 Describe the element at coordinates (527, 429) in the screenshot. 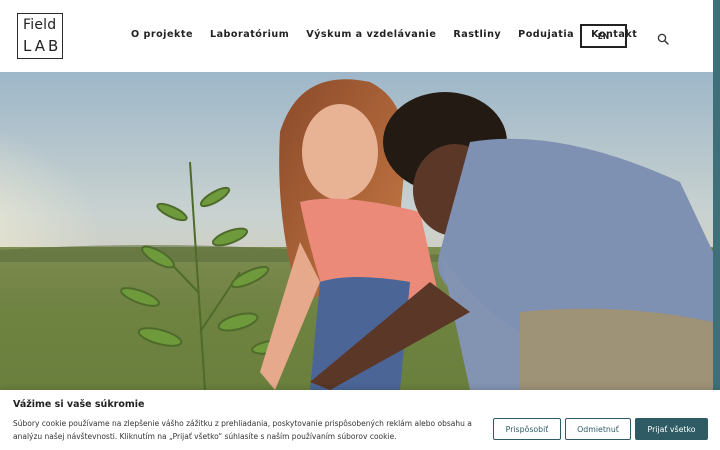

I see `cookie-customize-button: Prispôsobiť` at that location.